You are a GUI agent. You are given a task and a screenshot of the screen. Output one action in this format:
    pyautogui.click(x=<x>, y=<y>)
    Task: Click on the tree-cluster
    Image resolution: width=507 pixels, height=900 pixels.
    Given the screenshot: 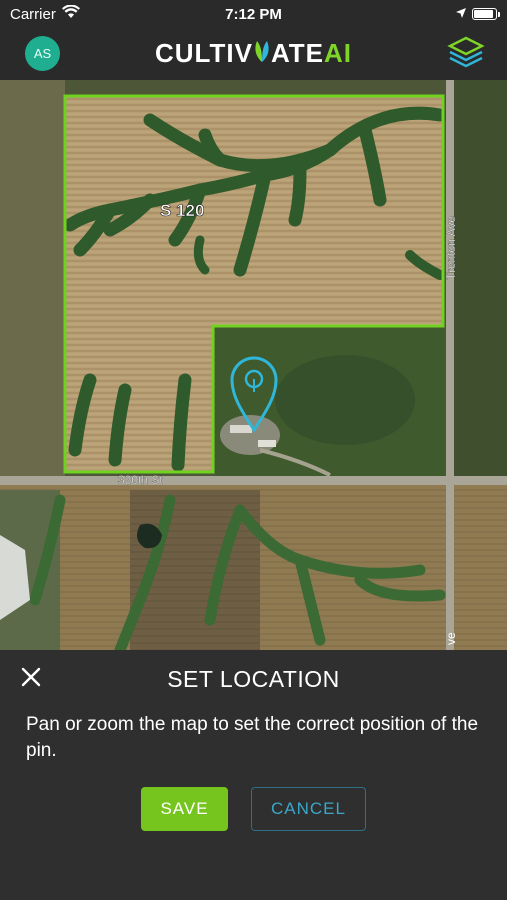 What is the action you would take?
    pyautogui.click(x=345, y=400)
    